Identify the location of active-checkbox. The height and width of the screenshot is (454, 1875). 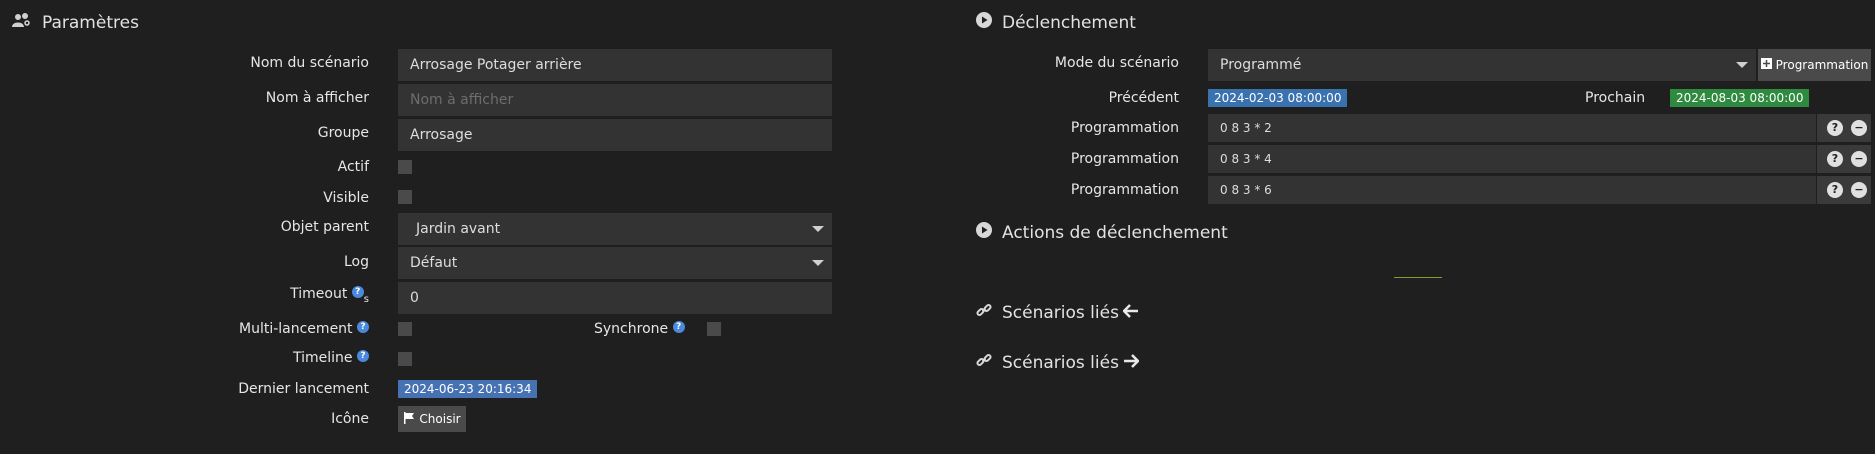
(405, 167).